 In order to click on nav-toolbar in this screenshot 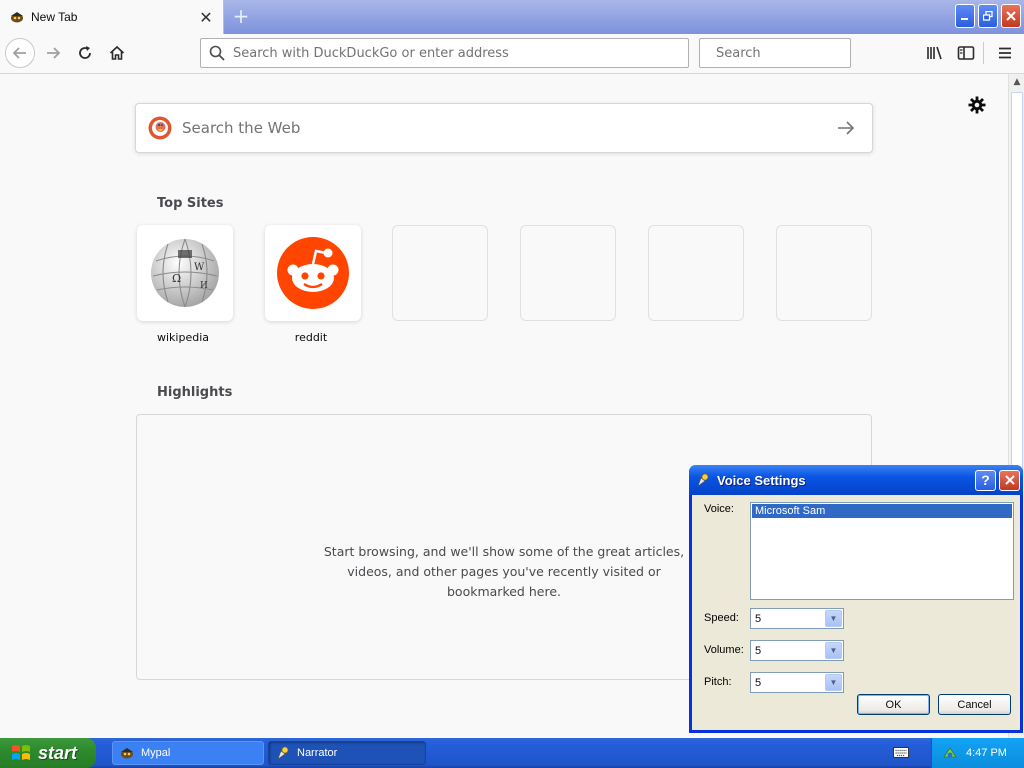, I will do `click(512, 54)`.